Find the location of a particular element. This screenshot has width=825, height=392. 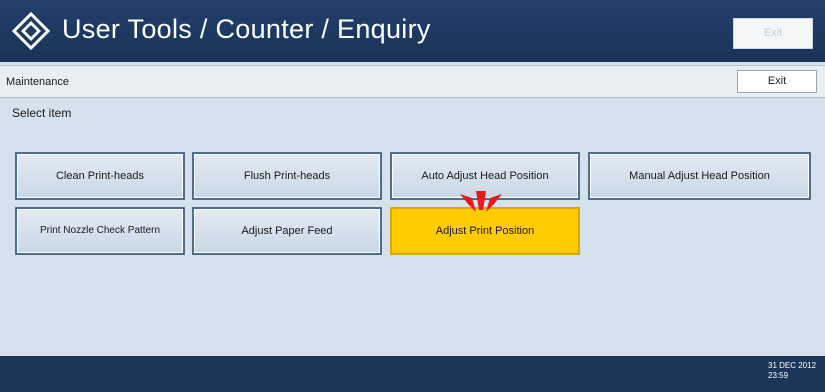

diamond-logo-icon is located at coordinates (31, 31).